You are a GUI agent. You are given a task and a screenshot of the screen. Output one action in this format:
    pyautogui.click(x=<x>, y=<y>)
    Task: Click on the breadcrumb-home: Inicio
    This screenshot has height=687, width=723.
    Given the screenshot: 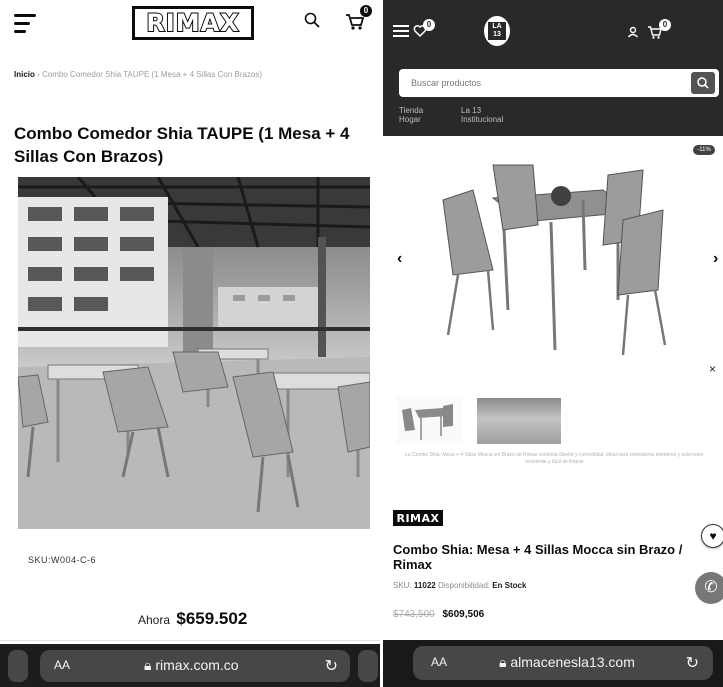 What is the action you would take?
    pyautogui.click(x=24, y=74)
    